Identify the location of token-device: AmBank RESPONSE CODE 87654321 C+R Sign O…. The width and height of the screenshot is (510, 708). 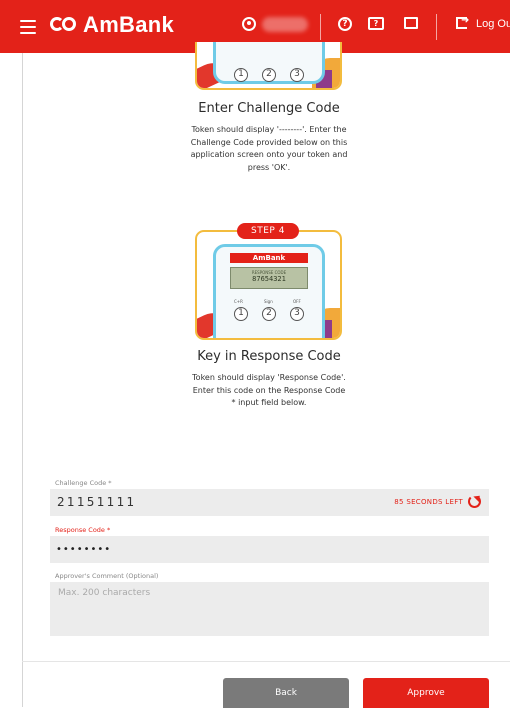
(269, 291).